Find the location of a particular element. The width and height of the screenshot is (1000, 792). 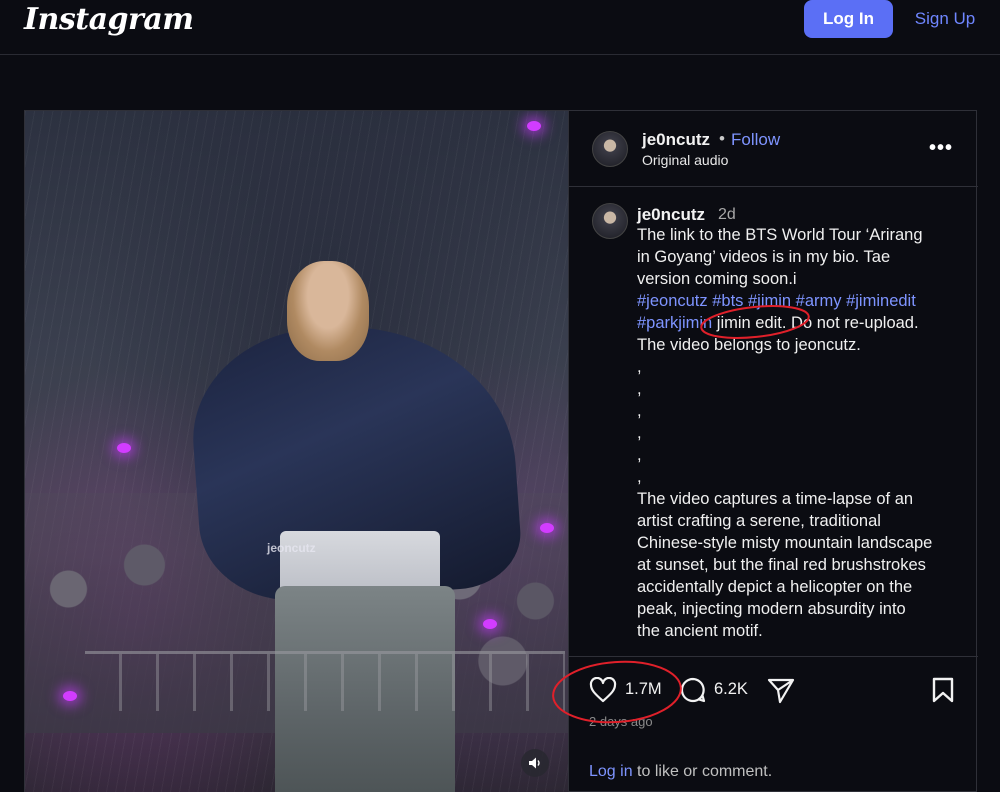

caption-username: je0ncutz is located at coordinates (671, 215).